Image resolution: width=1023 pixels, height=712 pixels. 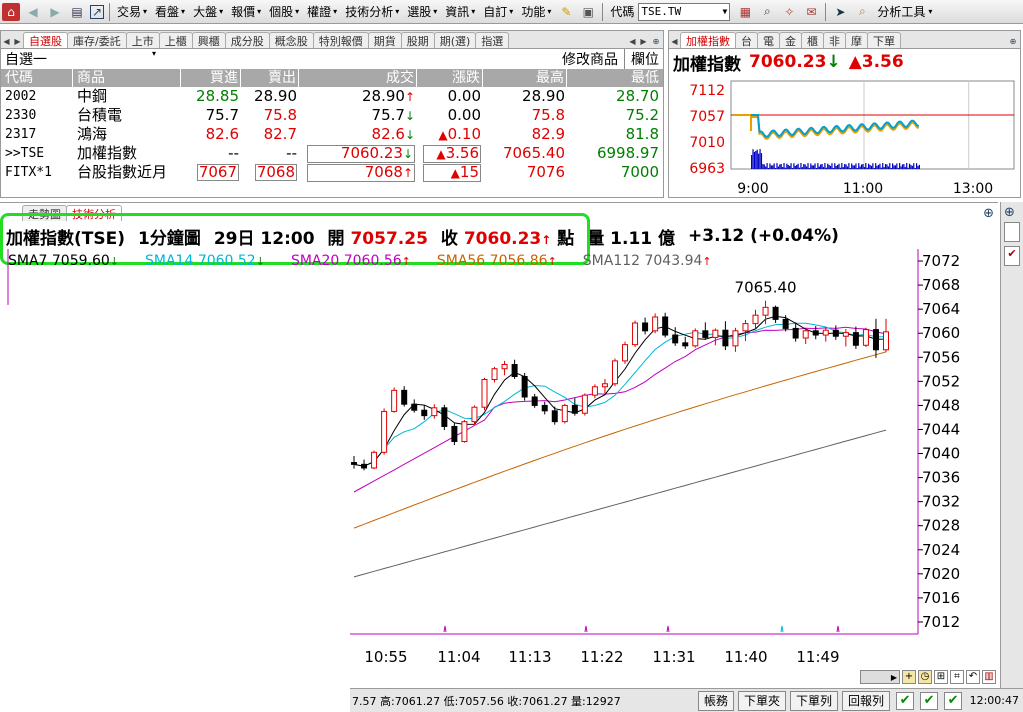 What do you see at coordinates (768, 40) in the screenshot?
I see `mini-tab-2: 電` at bounding box center [768, 40].